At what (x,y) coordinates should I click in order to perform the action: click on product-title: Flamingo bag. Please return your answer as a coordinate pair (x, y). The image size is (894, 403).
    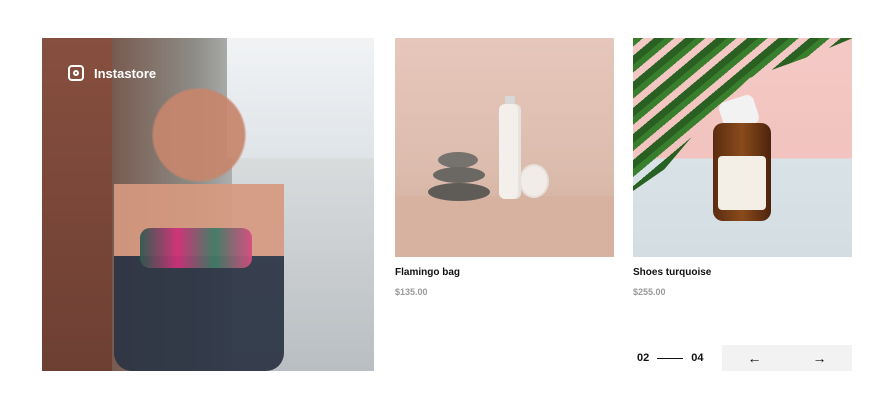
    Looking at the image, I should click on (504, 272).